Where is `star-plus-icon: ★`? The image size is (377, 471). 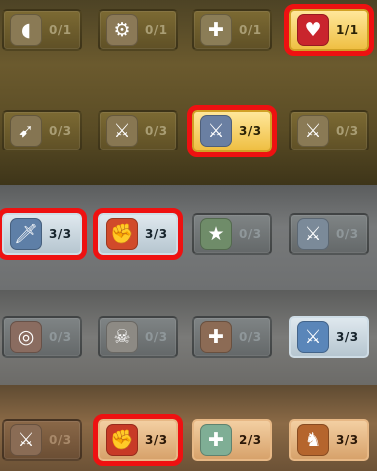 star-plus-icon: ★ is located at coordinates (216, 234).